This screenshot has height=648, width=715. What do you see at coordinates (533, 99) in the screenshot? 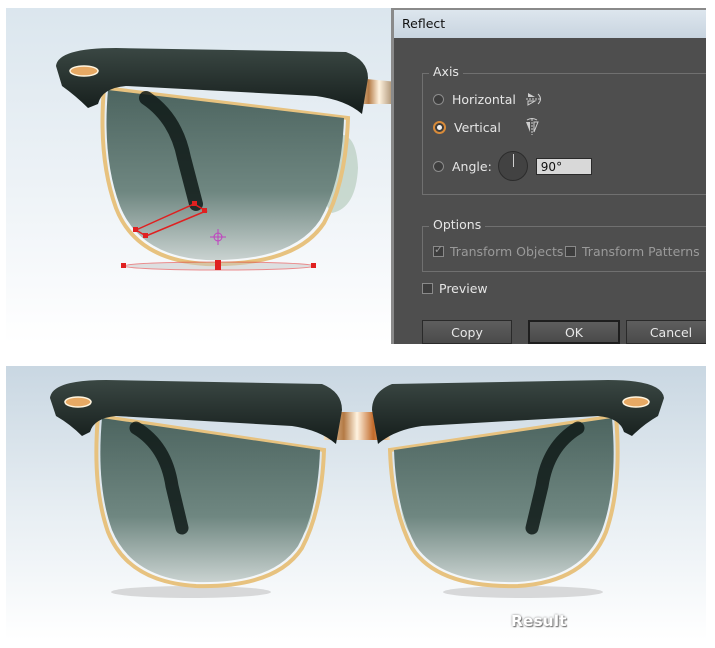
I see `reflect-horizontal-icon` at bounding box center [533, 99].